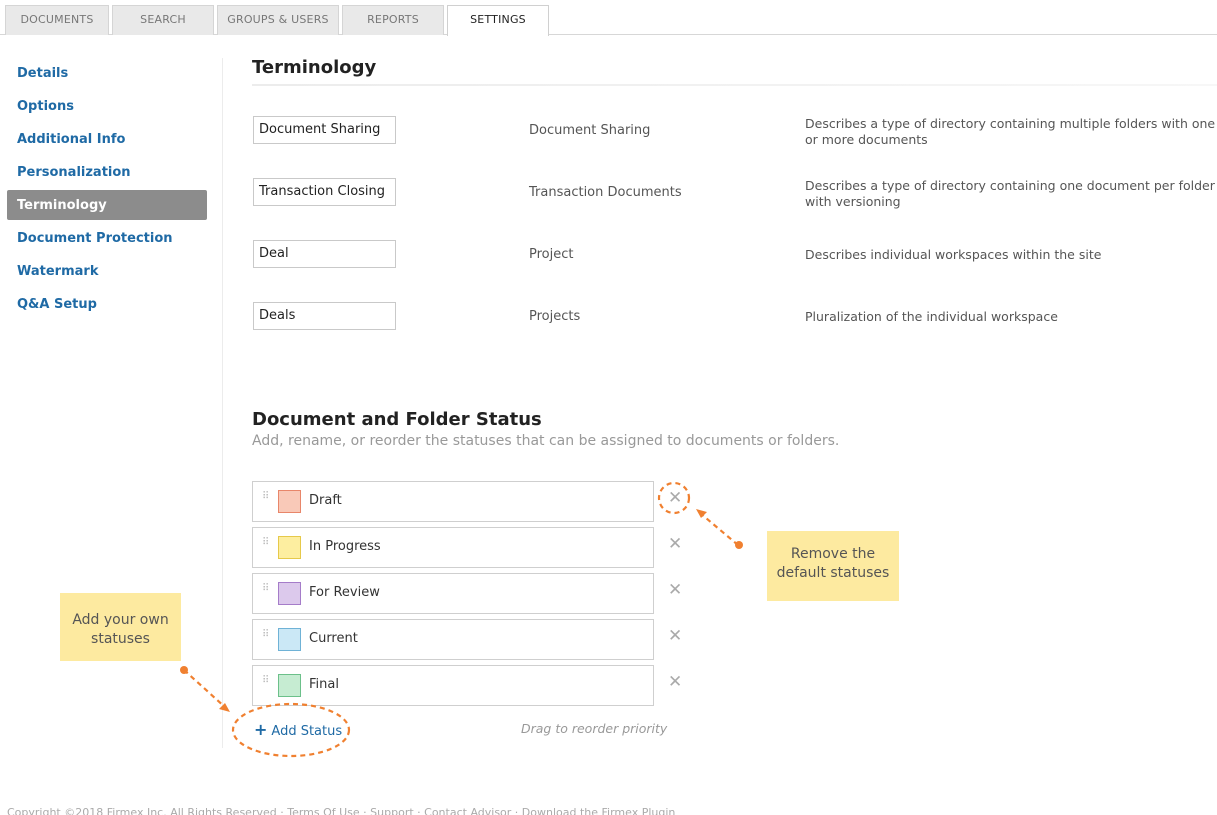 The image size is (1217, 815). I want to click on add-callout-arrow, so click(205, 689).